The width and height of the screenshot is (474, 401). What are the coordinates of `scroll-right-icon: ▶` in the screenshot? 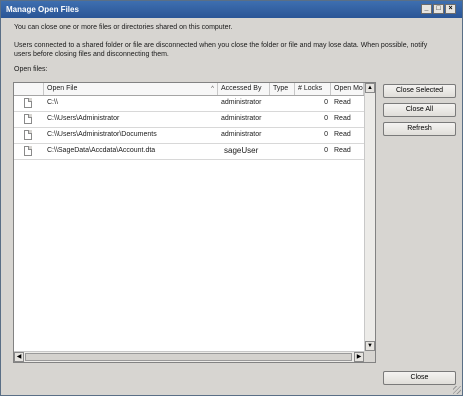 It's located at (359, 357).